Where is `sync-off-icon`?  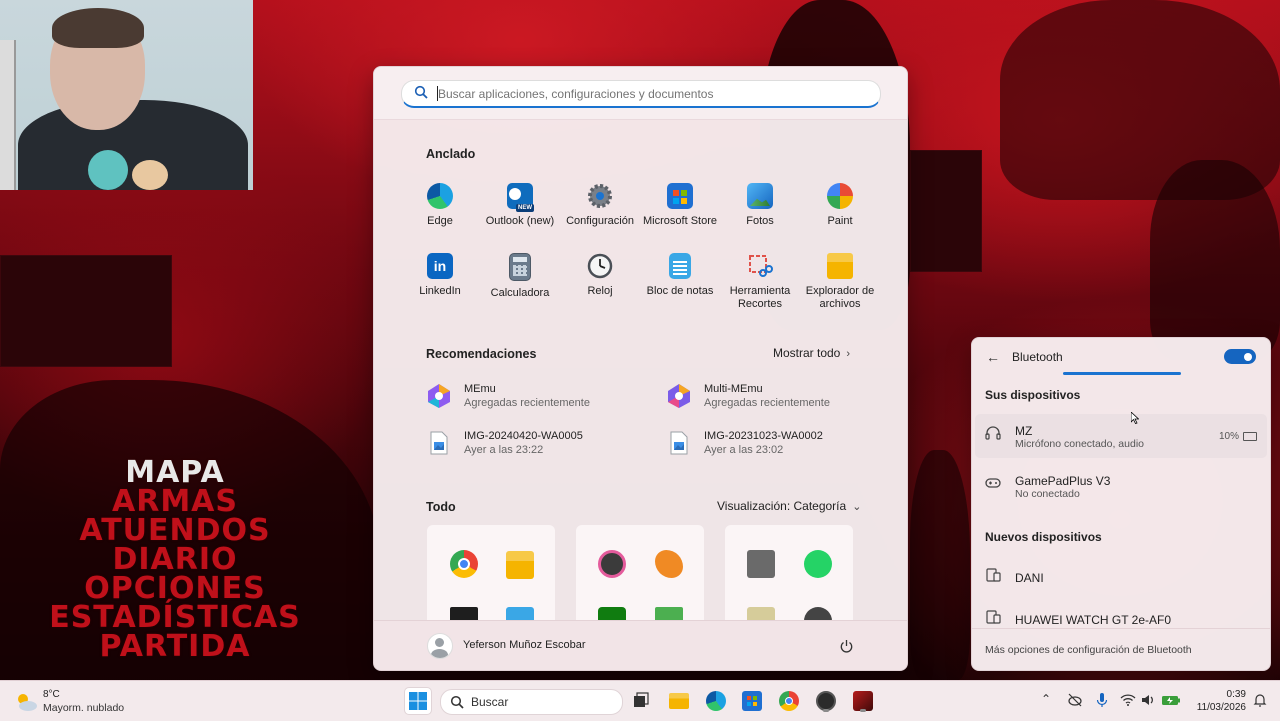 sync-off-icon is located at coordinates (1075, 700).